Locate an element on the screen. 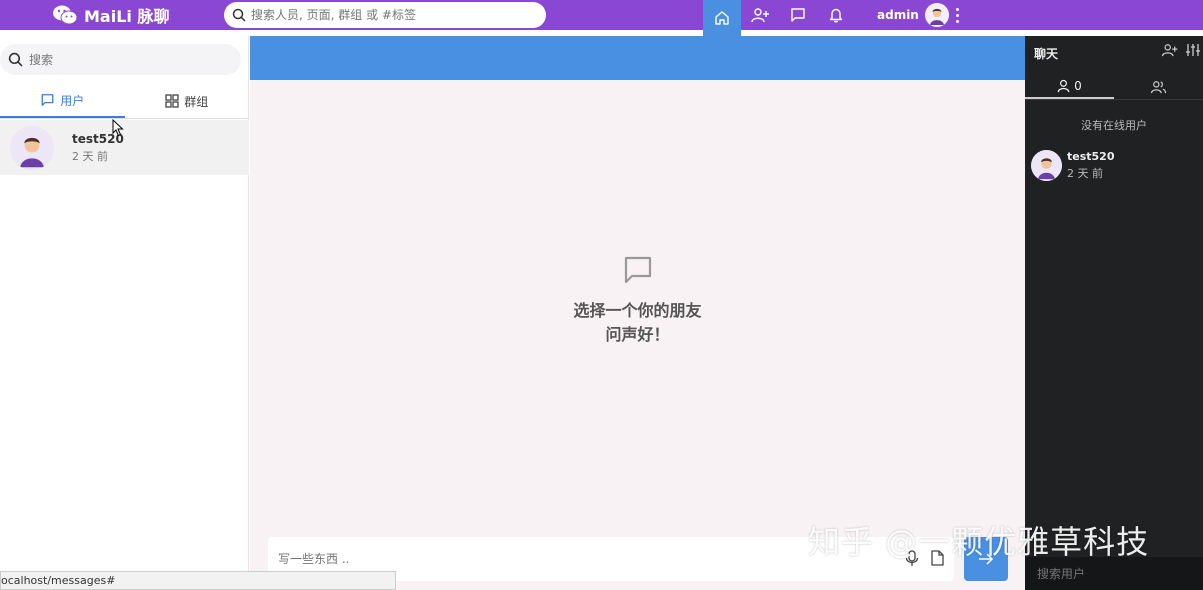  brand: MaiLi 脉聊 is located at coordinates (110, 15).